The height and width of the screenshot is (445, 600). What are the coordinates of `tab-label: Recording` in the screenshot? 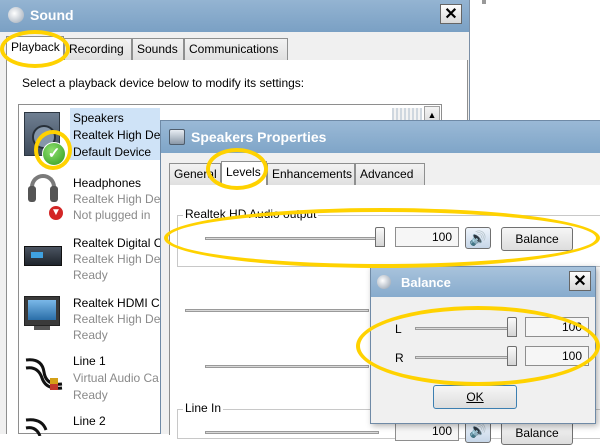 It's located at (96, 49).